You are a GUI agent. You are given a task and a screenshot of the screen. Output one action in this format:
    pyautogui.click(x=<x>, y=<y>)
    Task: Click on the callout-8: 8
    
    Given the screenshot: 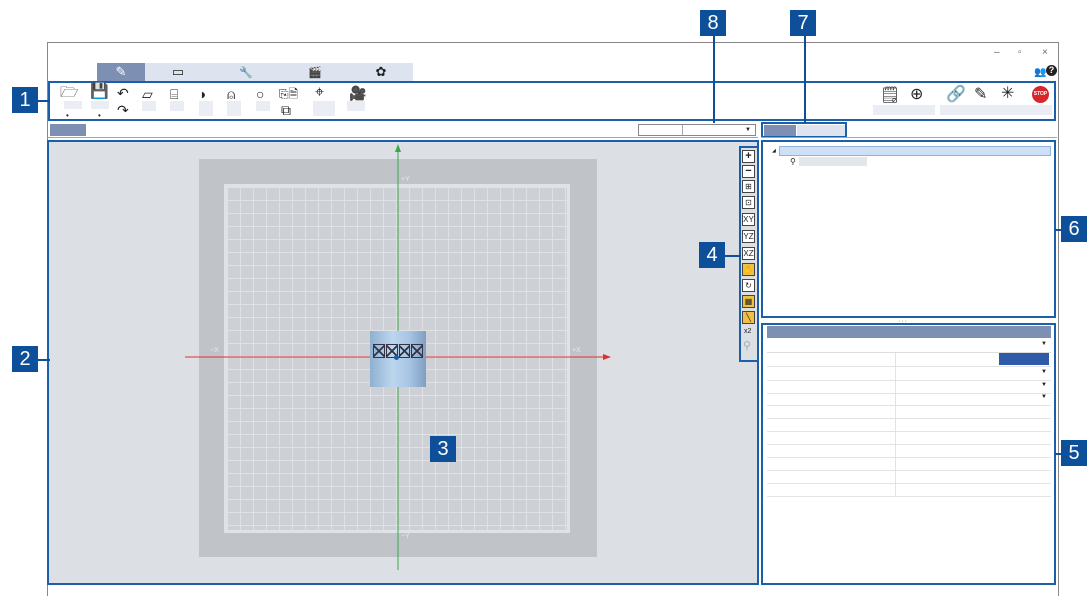 What is the action you would take?
    pyautogui.click(x=713, y=23)
    